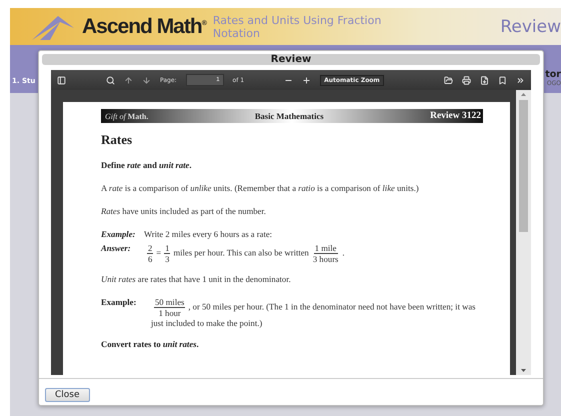 This screenshot has width=561, height=416. I want to click on brand-logo: Ascend Math$^{®}$, so click(144, 26).